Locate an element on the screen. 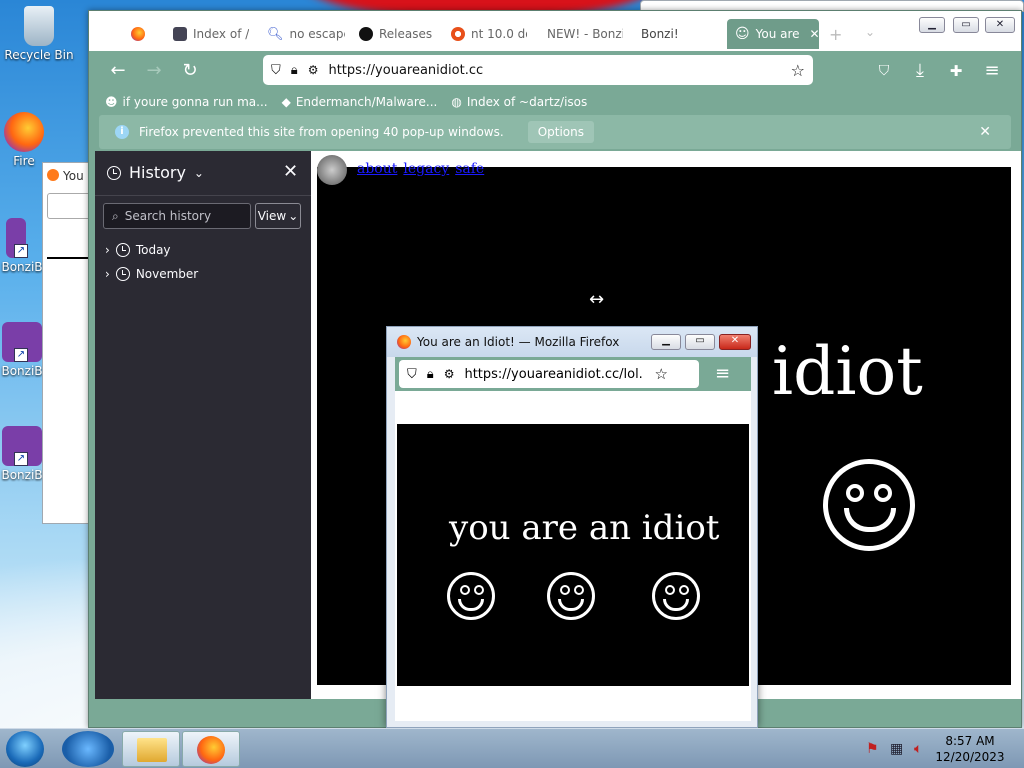 This screenshot has width=1024, height=768. start-button is located at coordinates (25, 749).